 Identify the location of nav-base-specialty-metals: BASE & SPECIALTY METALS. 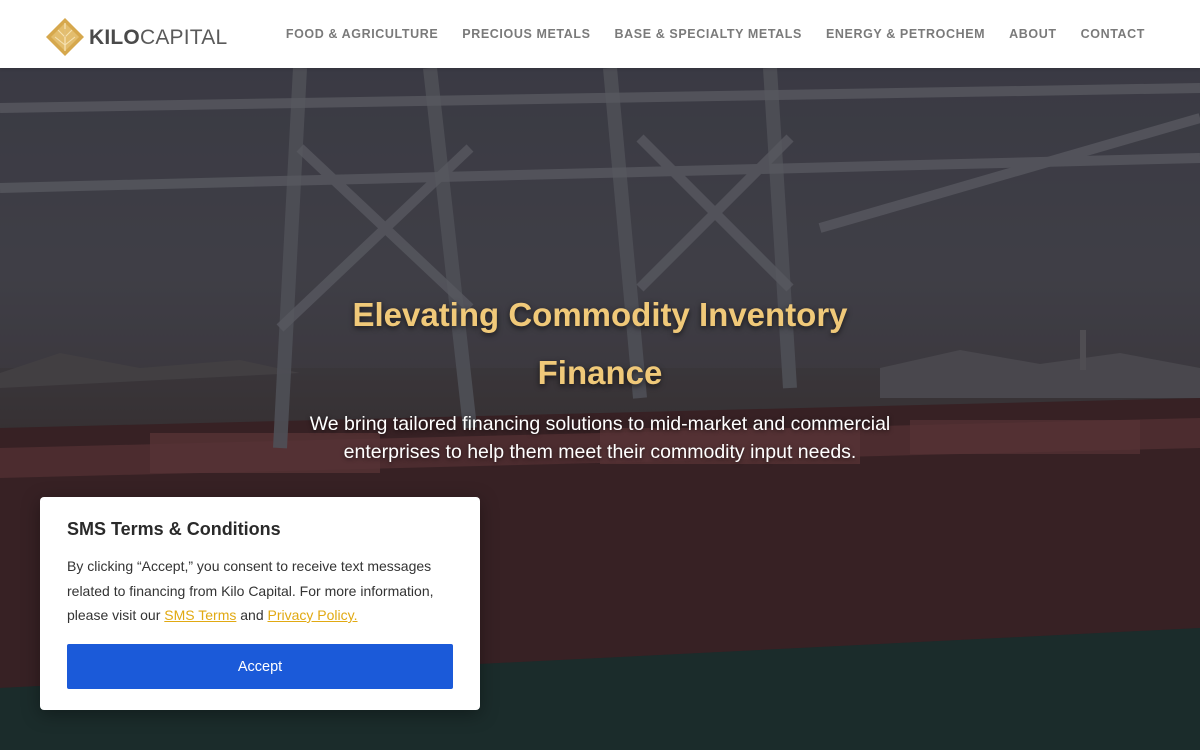
(708, 34).